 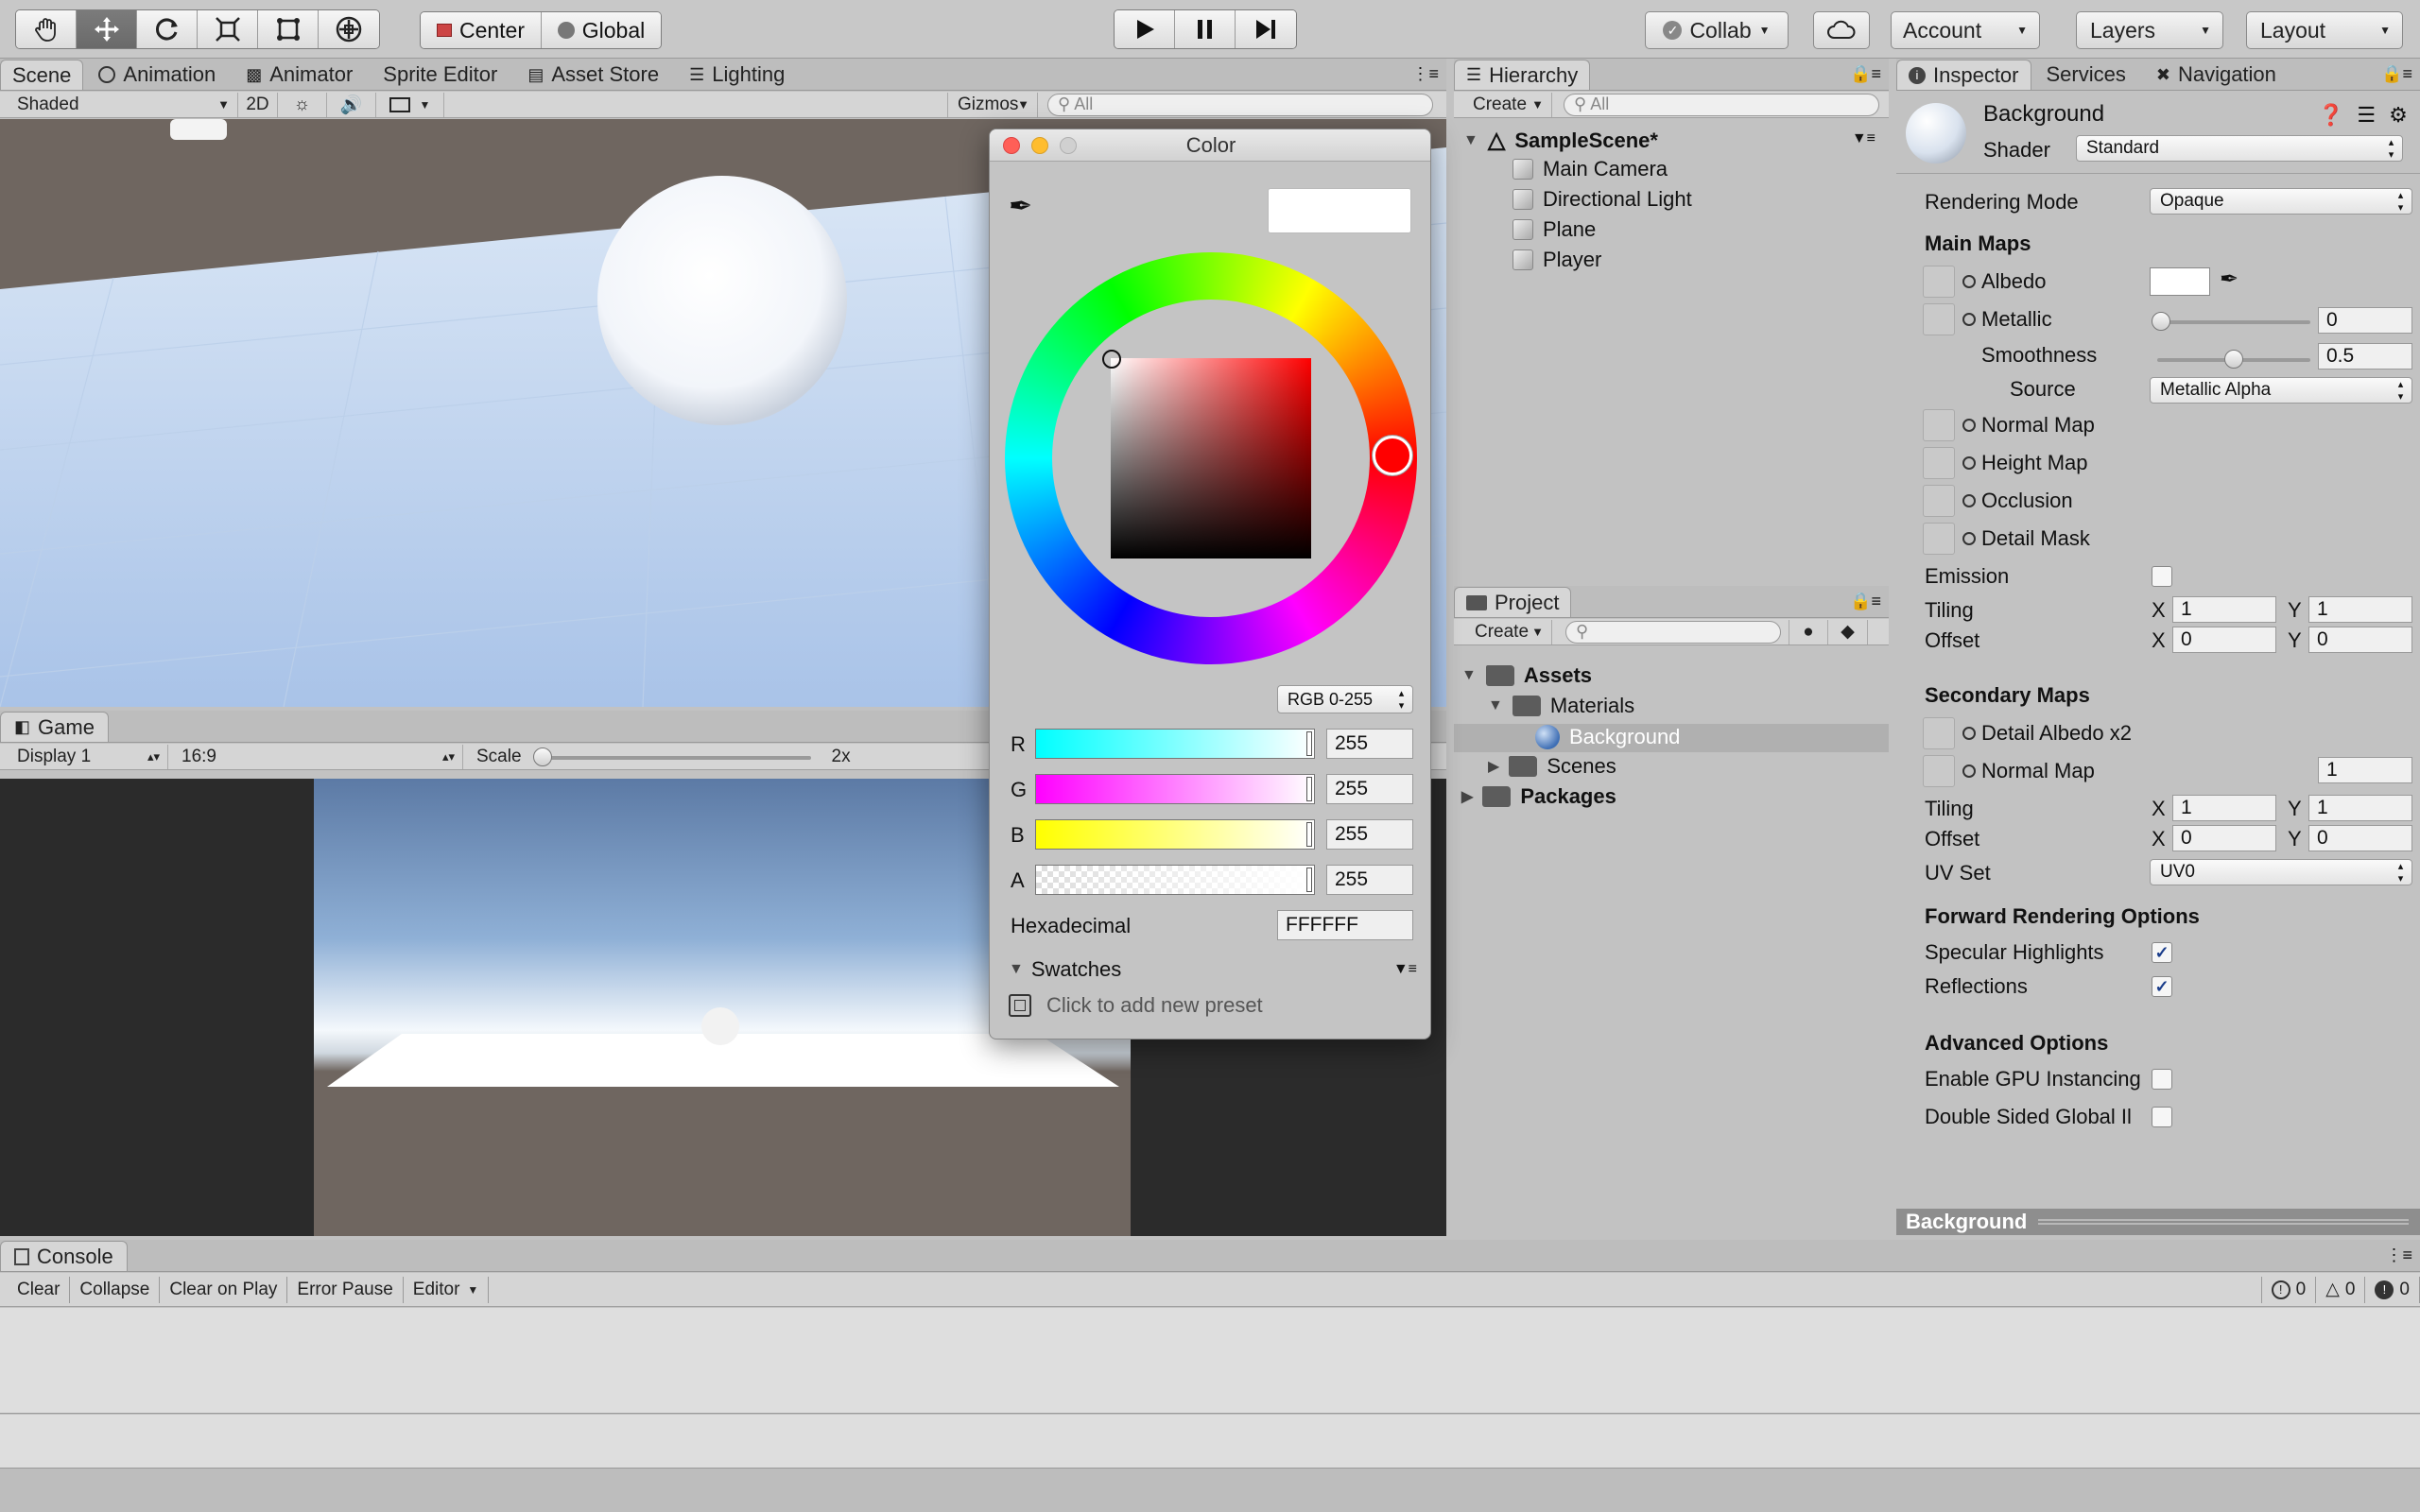 I want to click on detail-mask-slot, so click(x=1939, y=539).